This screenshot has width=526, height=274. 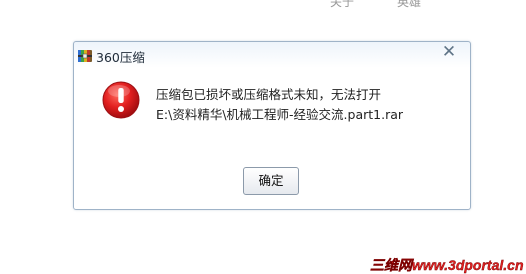 What do you see at coordinates (271, 181) in the screenshot?
I see `ok-button: 确定` at bounding box center [271, 181].